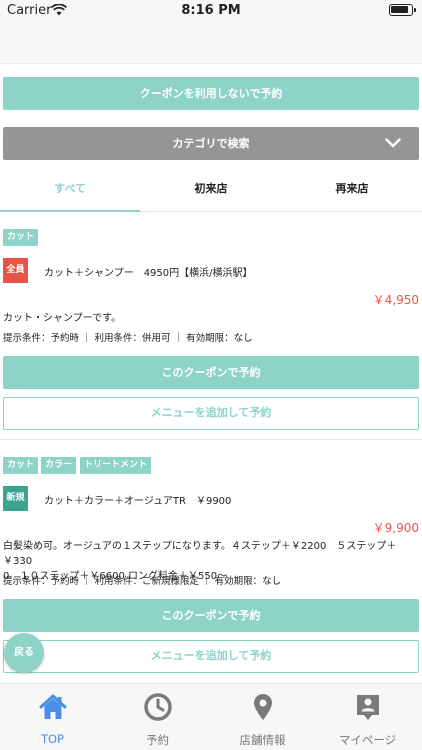 Image resolution: width=422 pixels, height=750 pixels. Describe the element at coordinates (367, 740) in the screenshot. I see `bottom-tab-label: マイページ` at that location.